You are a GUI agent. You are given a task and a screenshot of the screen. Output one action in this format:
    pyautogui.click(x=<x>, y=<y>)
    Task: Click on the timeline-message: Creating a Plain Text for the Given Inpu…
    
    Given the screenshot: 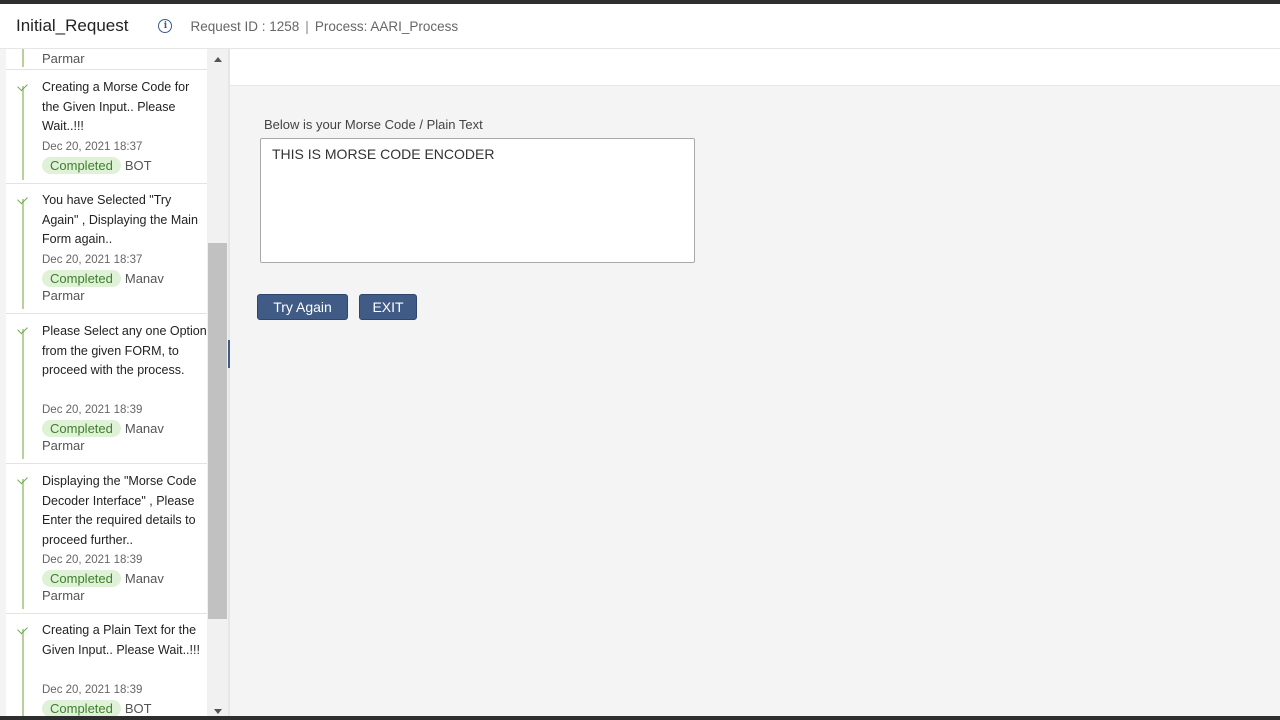 What is the action you would take?
    pyautogui.click(x=121, y=640)
    